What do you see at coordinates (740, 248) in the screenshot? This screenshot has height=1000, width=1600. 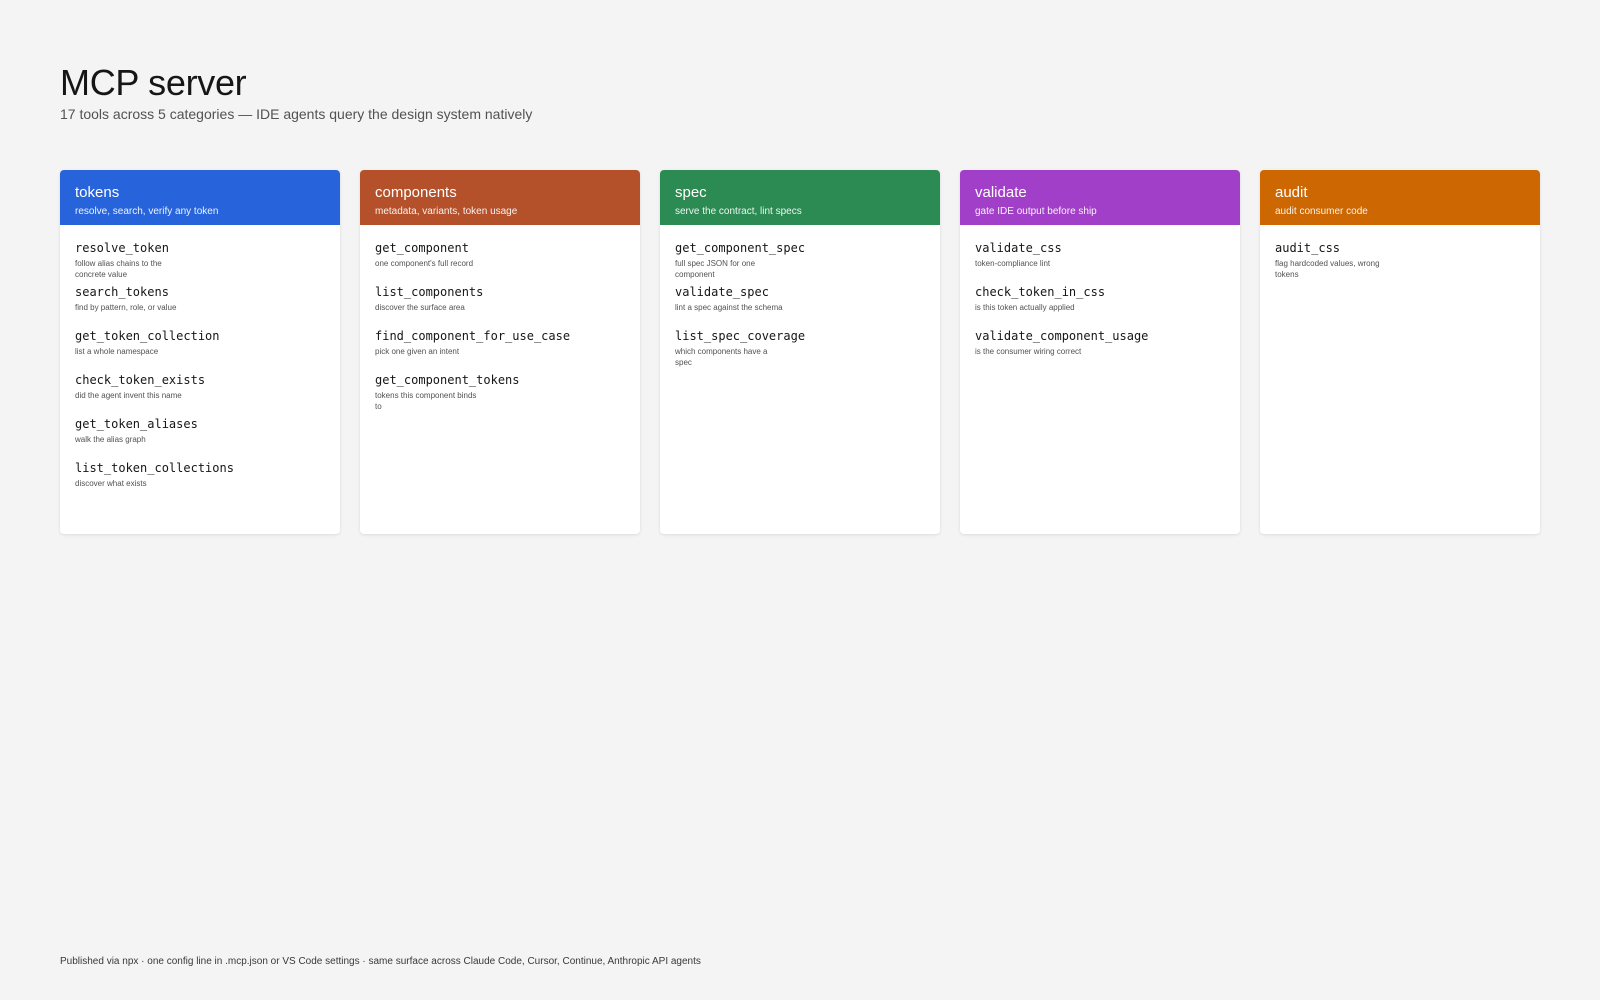 I see `tool-name: get_component_spec` at bounding box center [740, 248].